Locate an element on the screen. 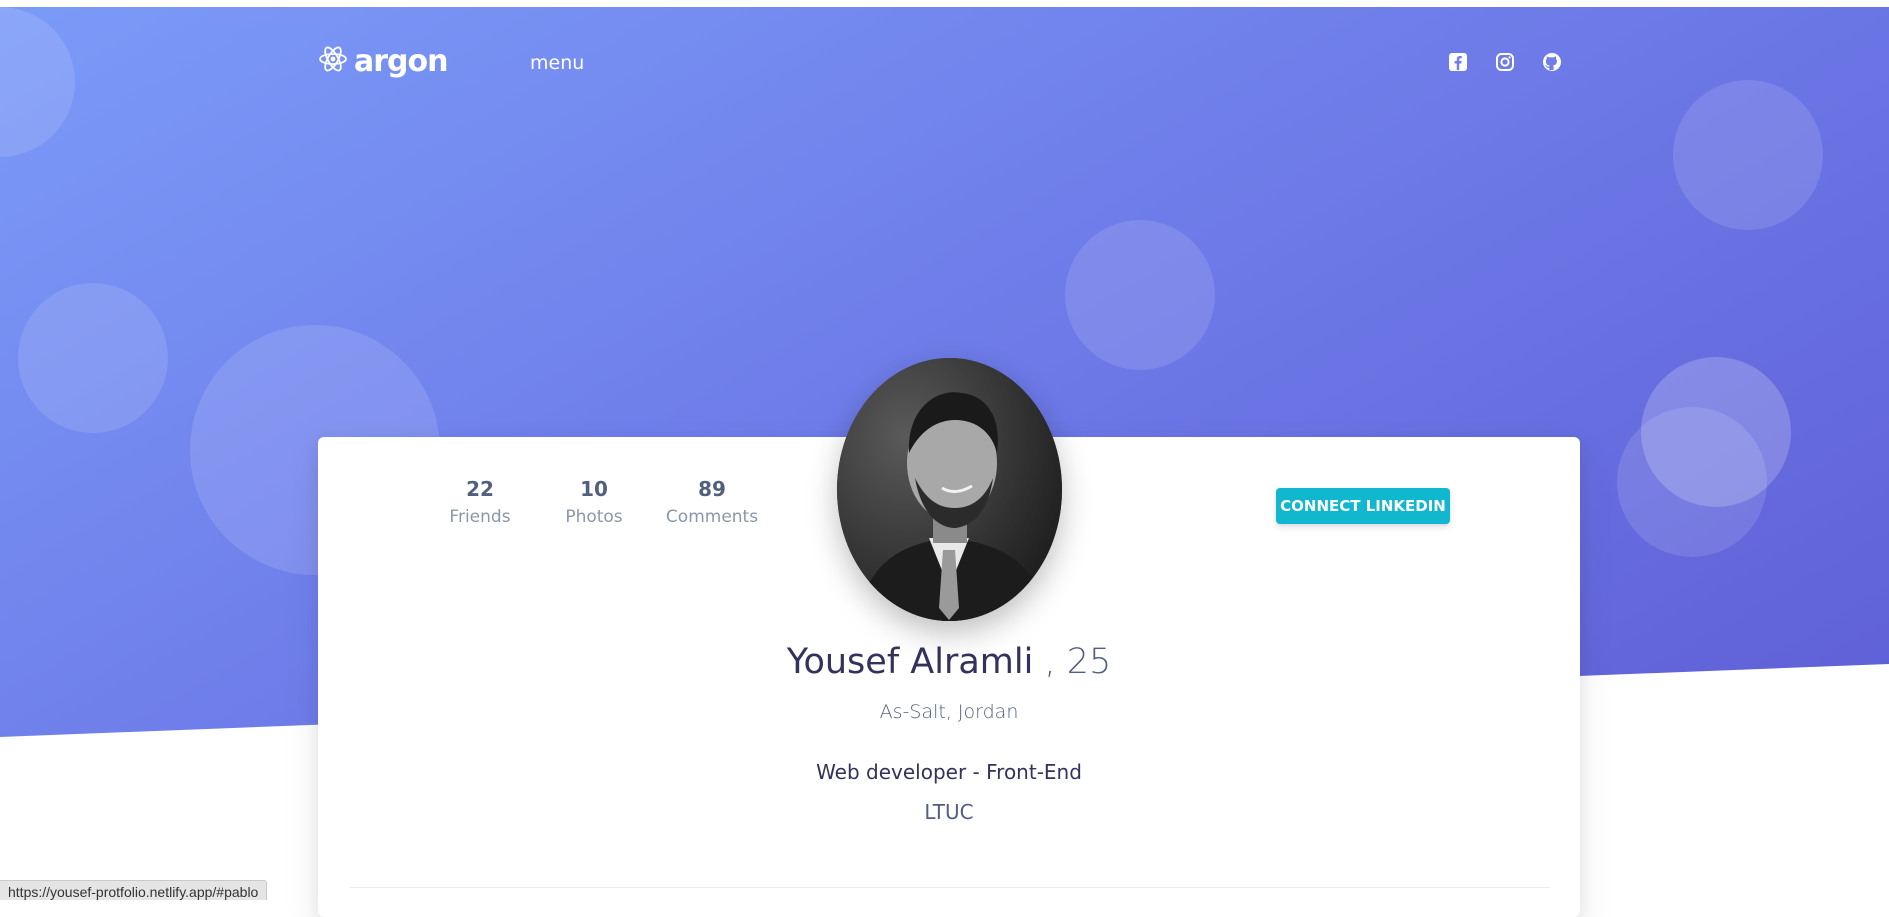  divider is located at coordinates (950, 887).